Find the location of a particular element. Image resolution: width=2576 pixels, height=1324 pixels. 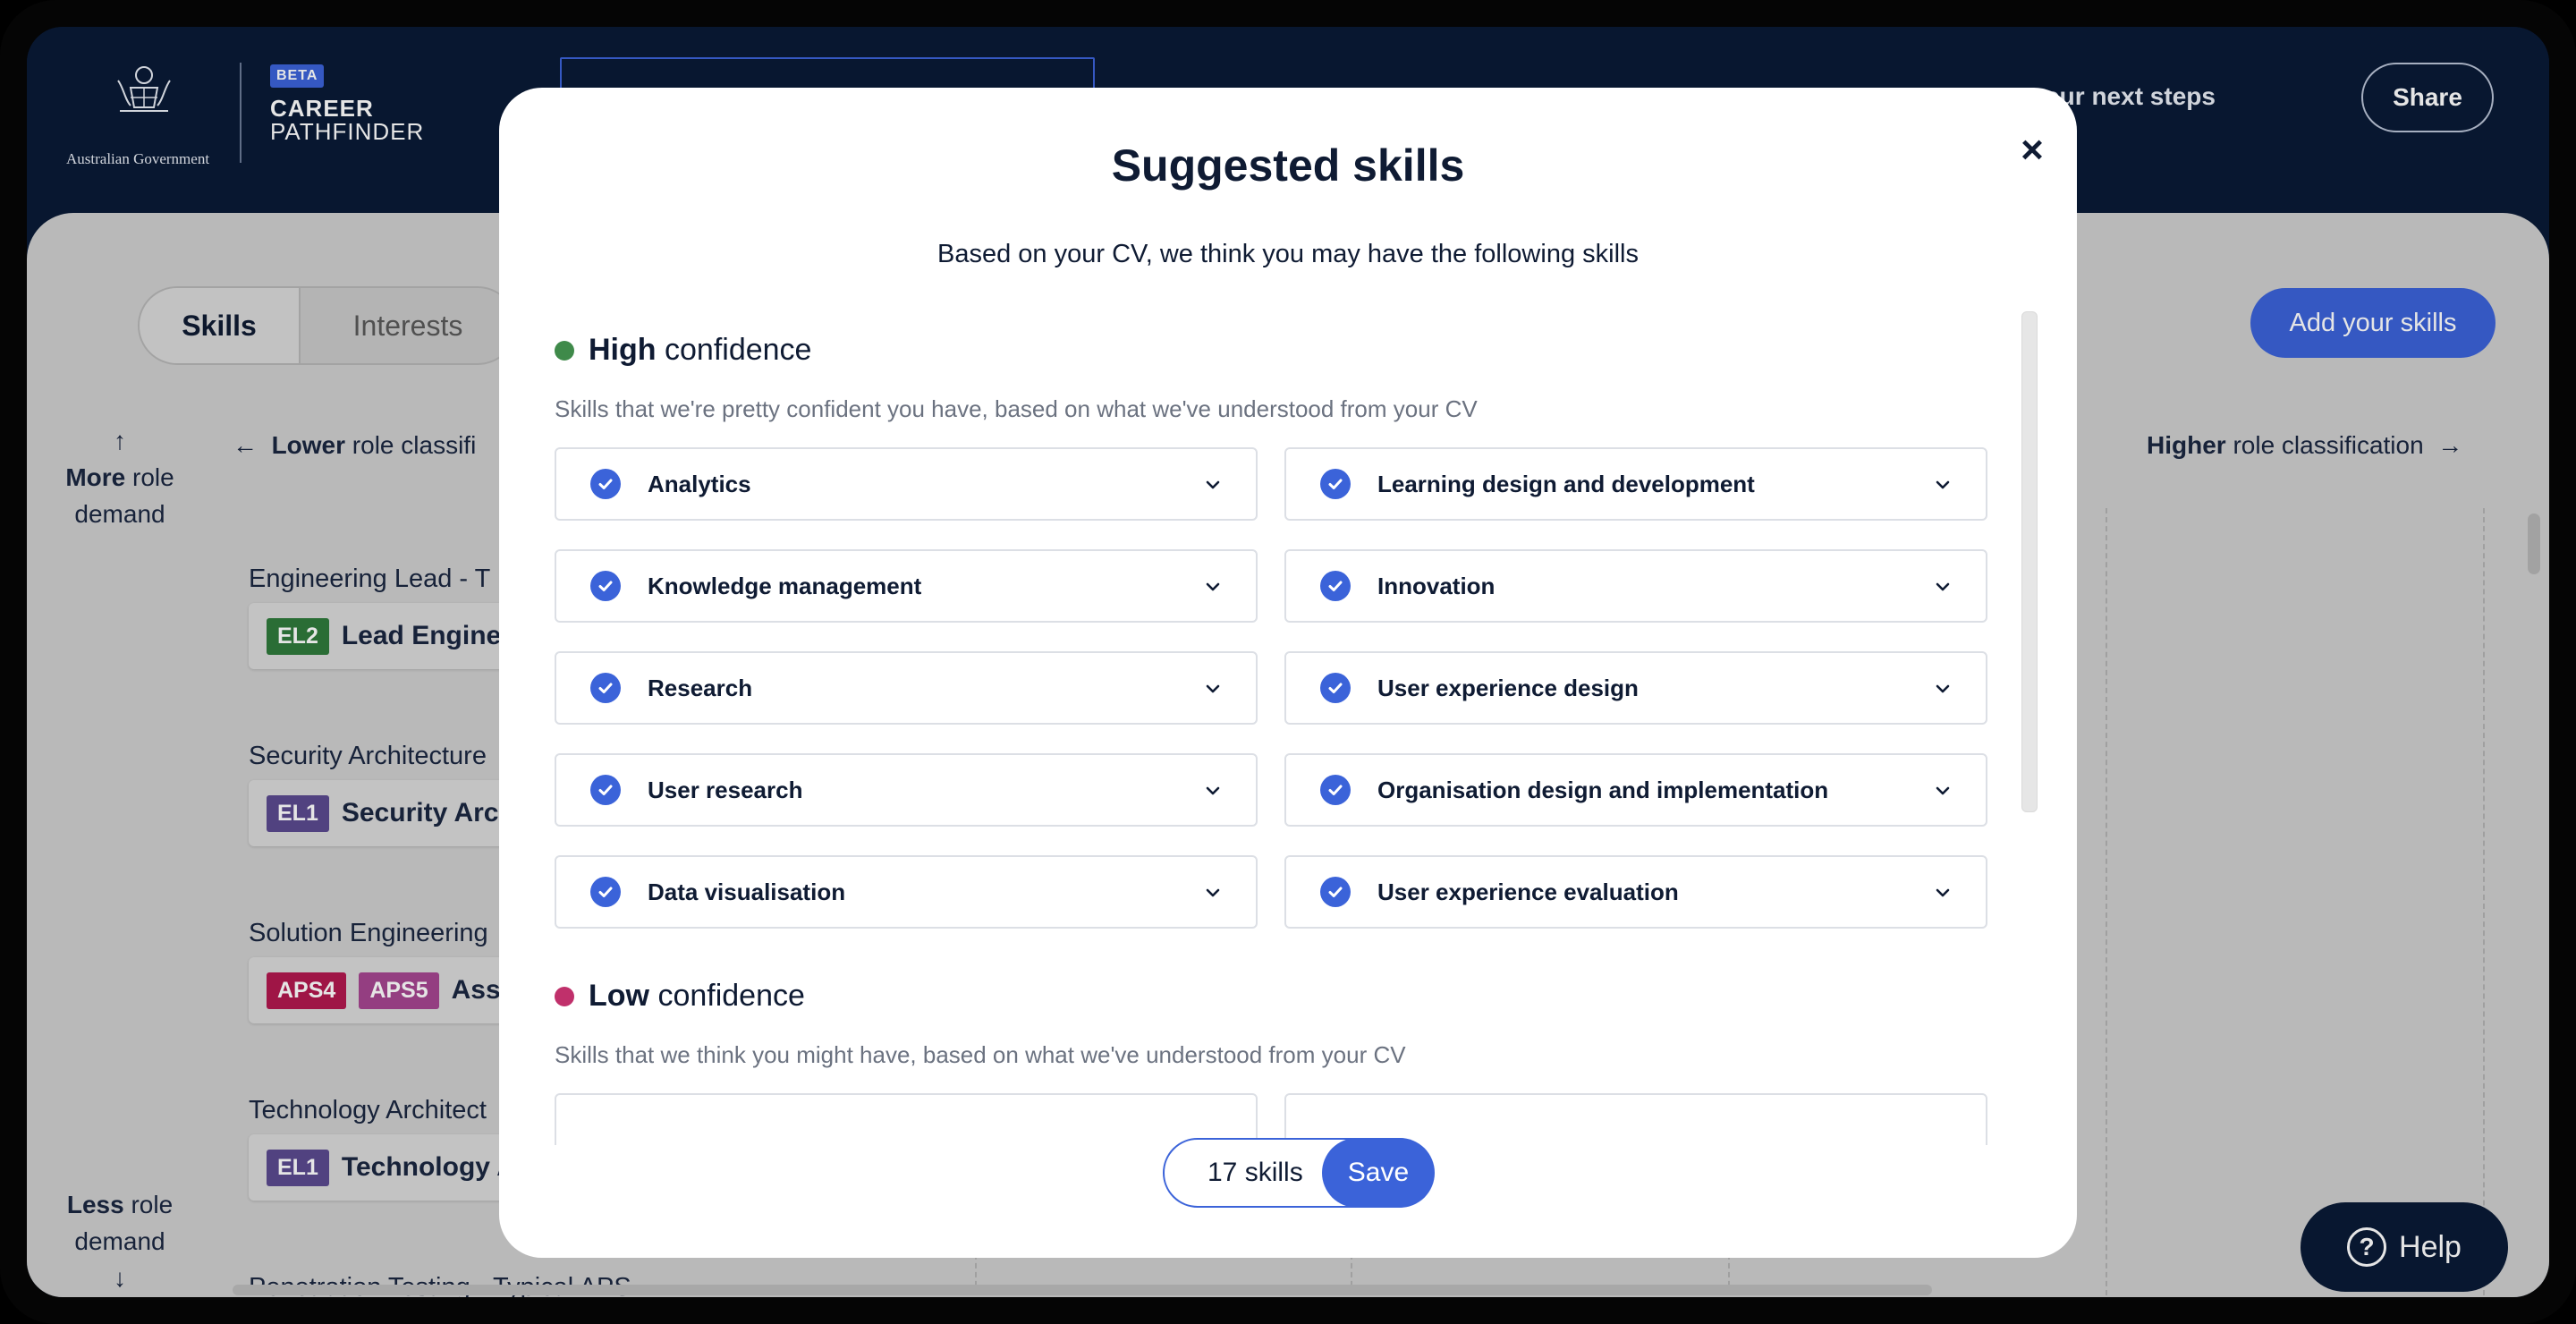

high-rest: confidence is located at coordinates (738, 350).